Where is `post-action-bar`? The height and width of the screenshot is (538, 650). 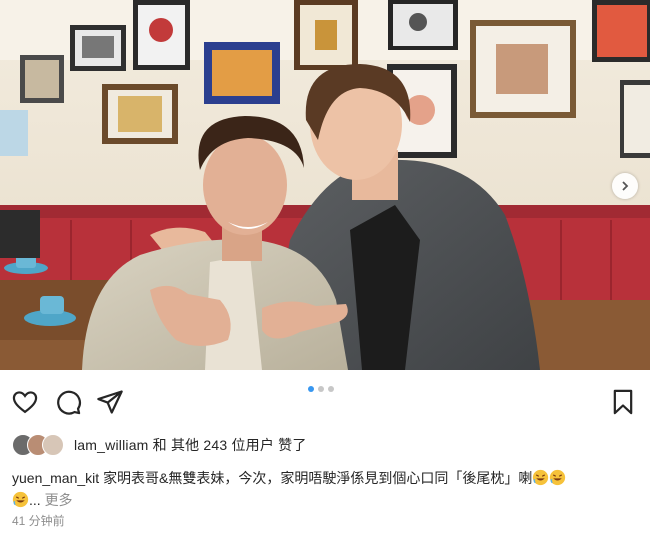
post-action-bar is located at coordinates (325, 401).